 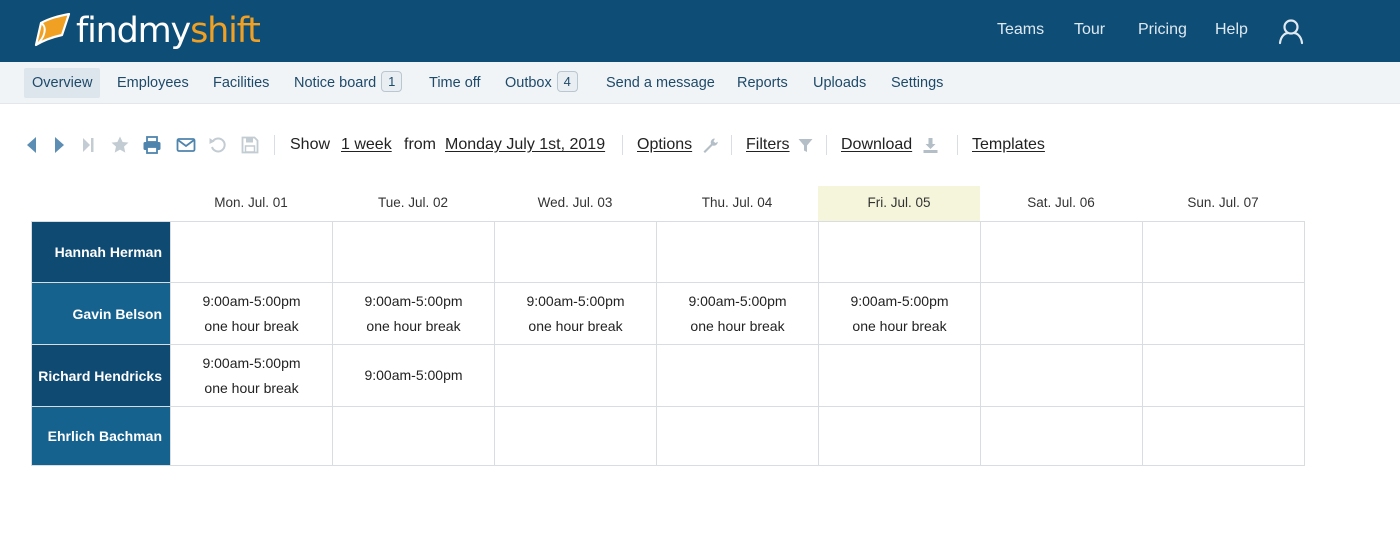 I want to click on notice-board-count-badge: 1, so click(x=392, y=81).